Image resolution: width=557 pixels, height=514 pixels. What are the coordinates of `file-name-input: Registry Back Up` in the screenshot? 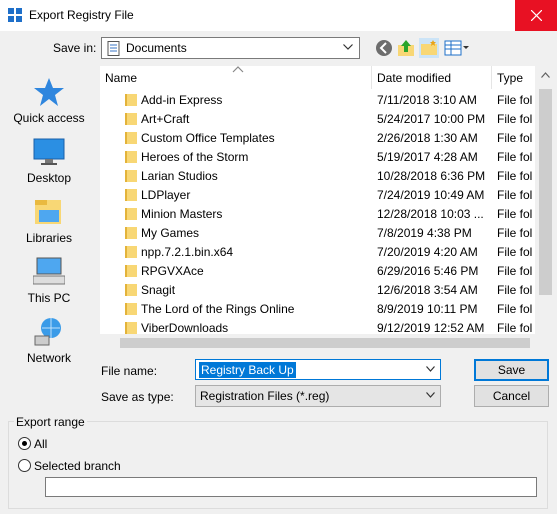 It's located at (318, 369).